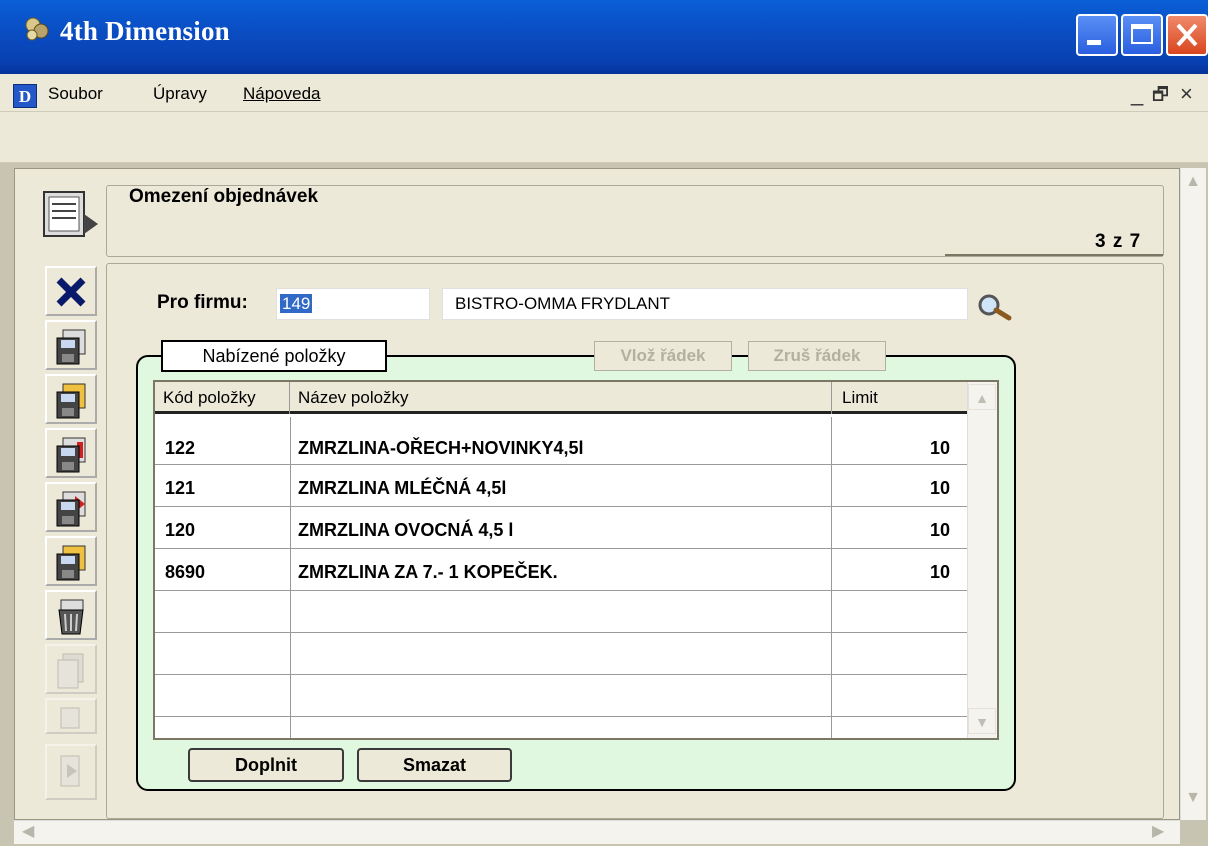  I want to click on form-list-icon, so click(69, 217).